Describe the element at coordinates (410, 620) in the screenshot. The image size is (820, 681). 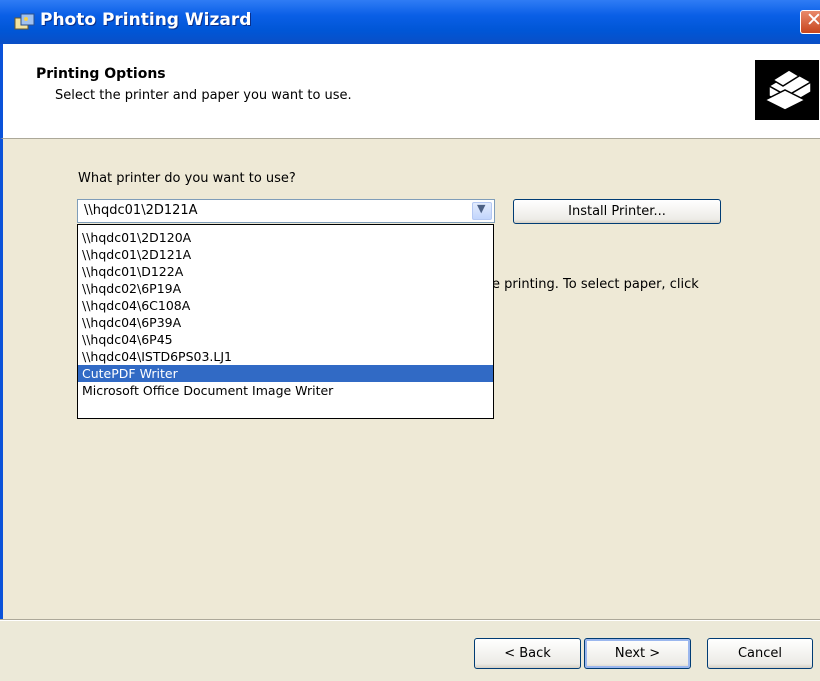
I see `footer-divider` at that location.